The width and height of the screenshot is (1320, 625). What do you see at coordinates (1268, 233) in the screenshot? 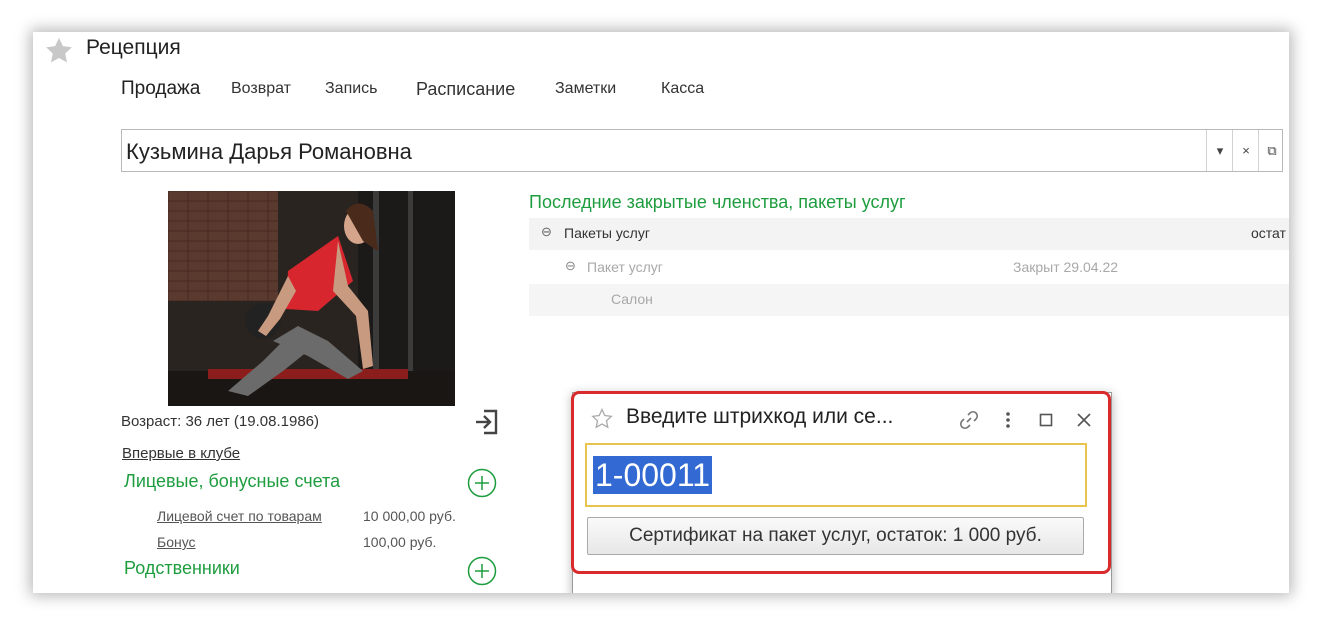
I see `tree-extra: остат` at bounding box center [1268, 233].